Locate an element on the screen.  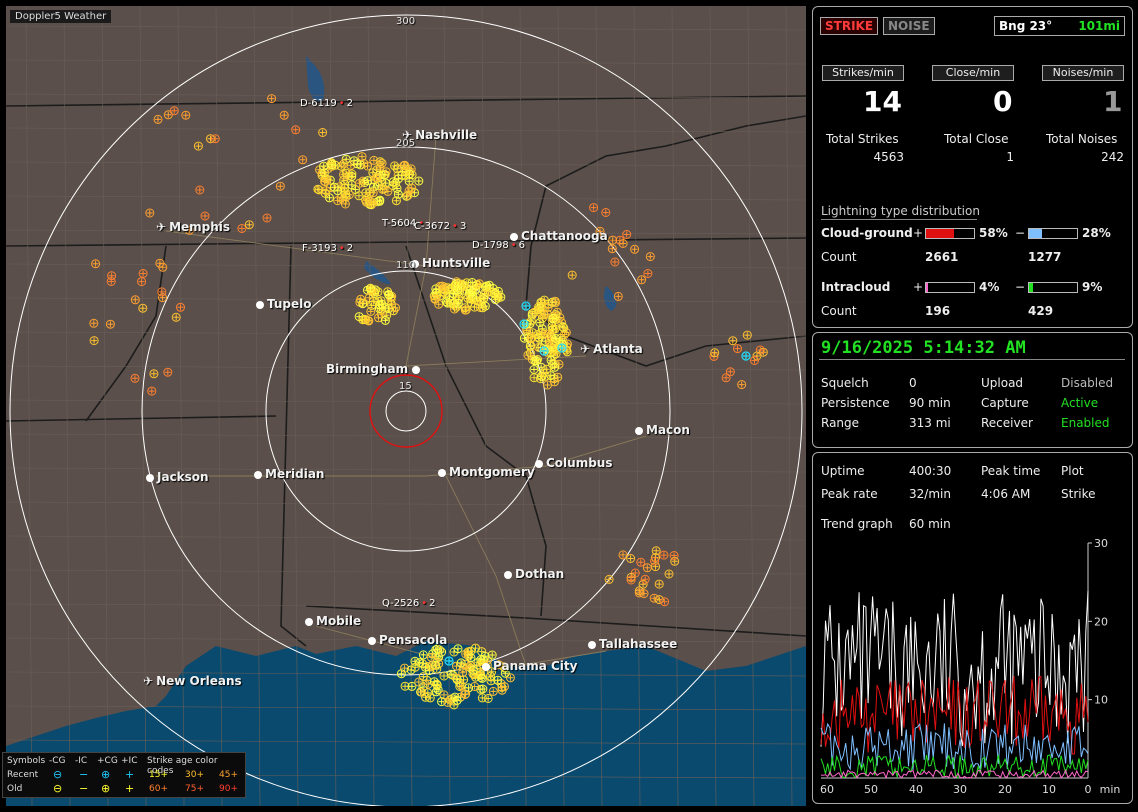
peak-rate-value: 32/min is located at coordinates (930, 494).